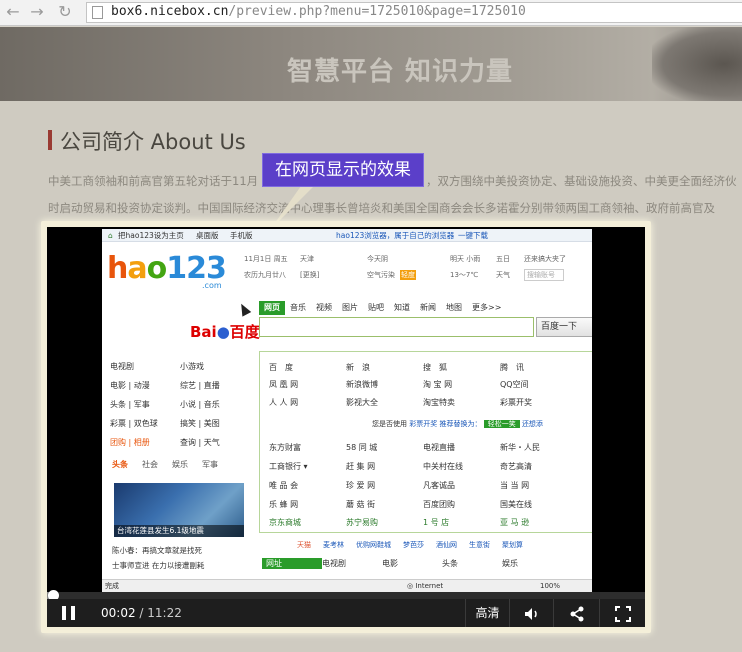  Describe the element at coordinates (165, 385) in the screenshot. I see `inner-left-row: 电影 | 动漫 综艺 | 直播` at that location.